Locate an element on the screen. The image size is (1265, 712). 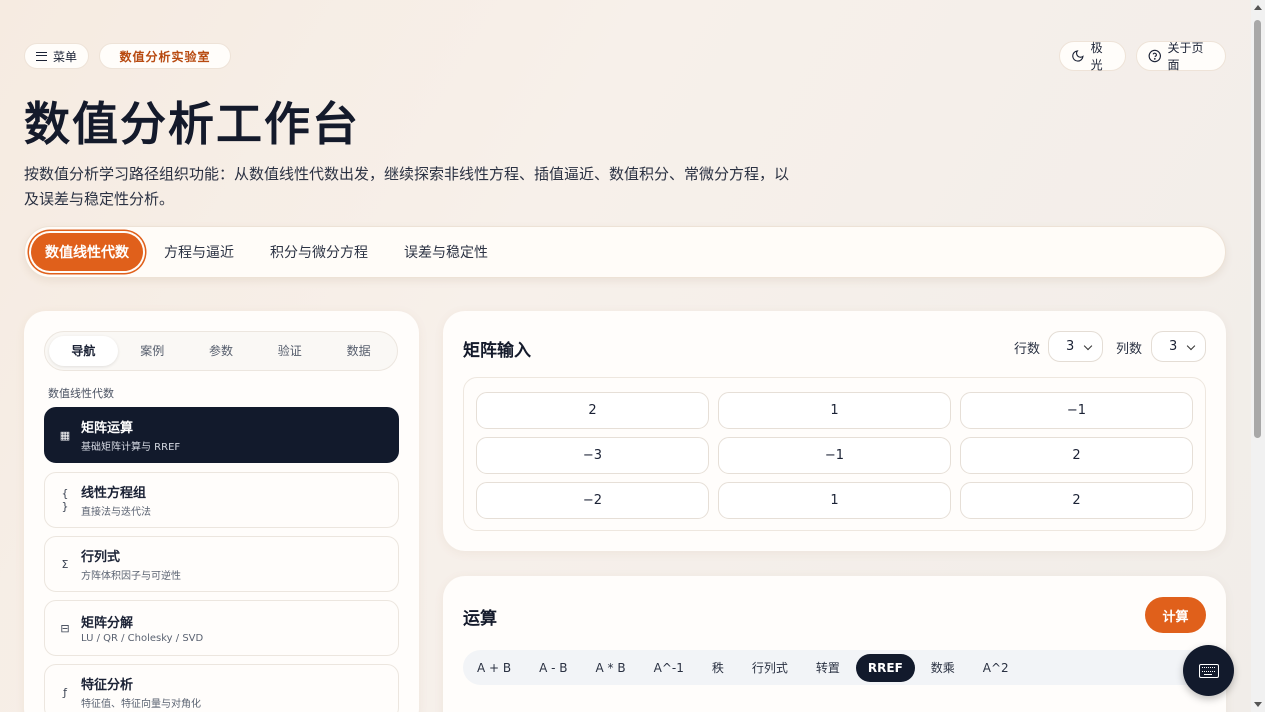
matrix-cell: −3 is located at coordinates (592, 455).